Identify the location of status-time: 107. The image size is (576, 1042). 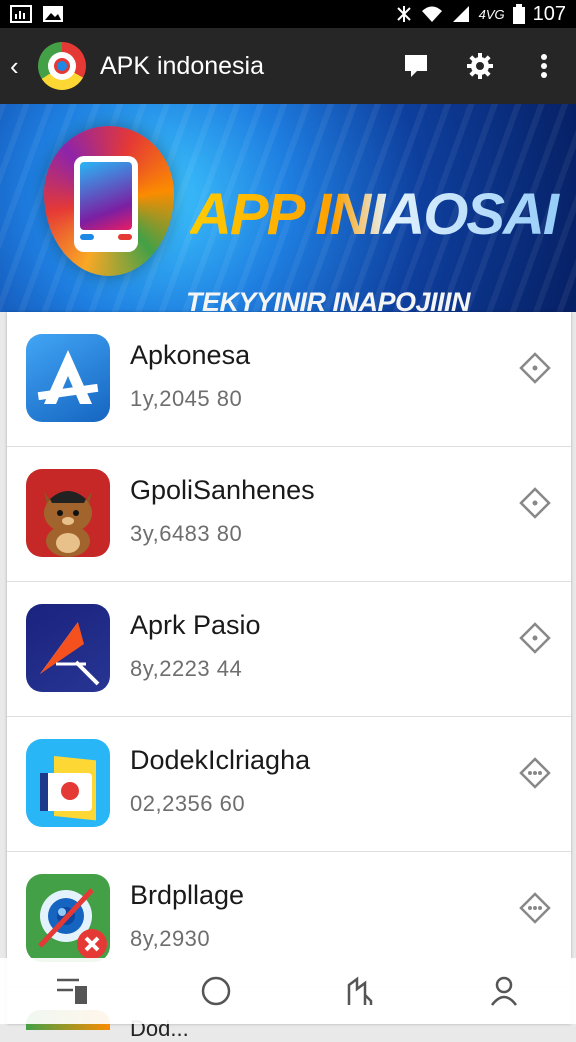
(549, 13).